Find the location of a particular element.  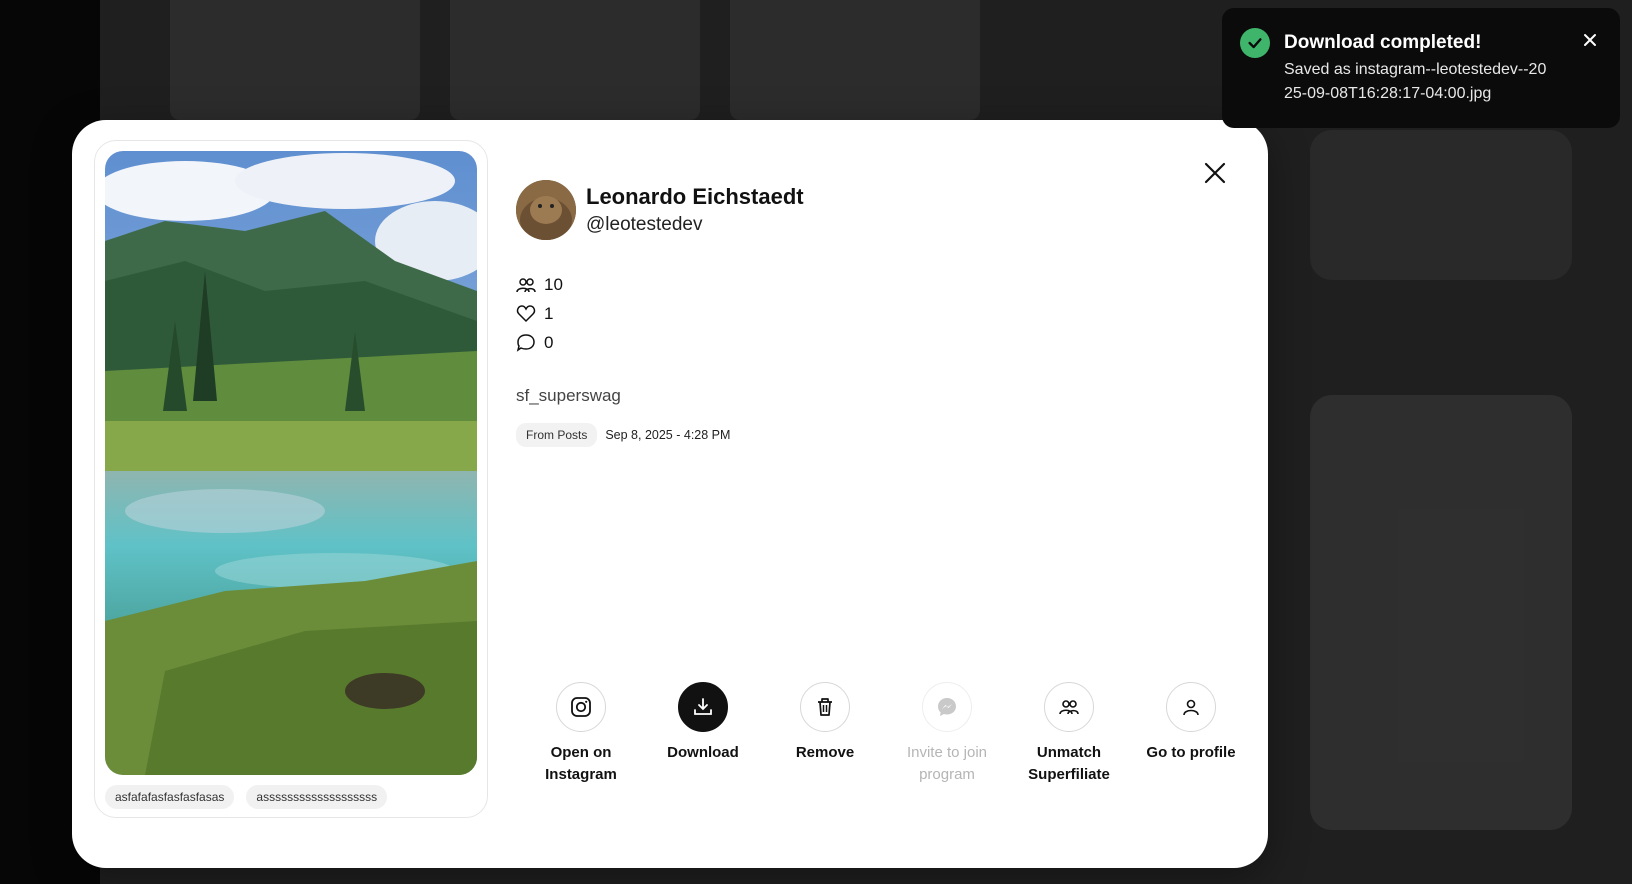

post-caption: sf_superswag is located at coordinates (568, 395).